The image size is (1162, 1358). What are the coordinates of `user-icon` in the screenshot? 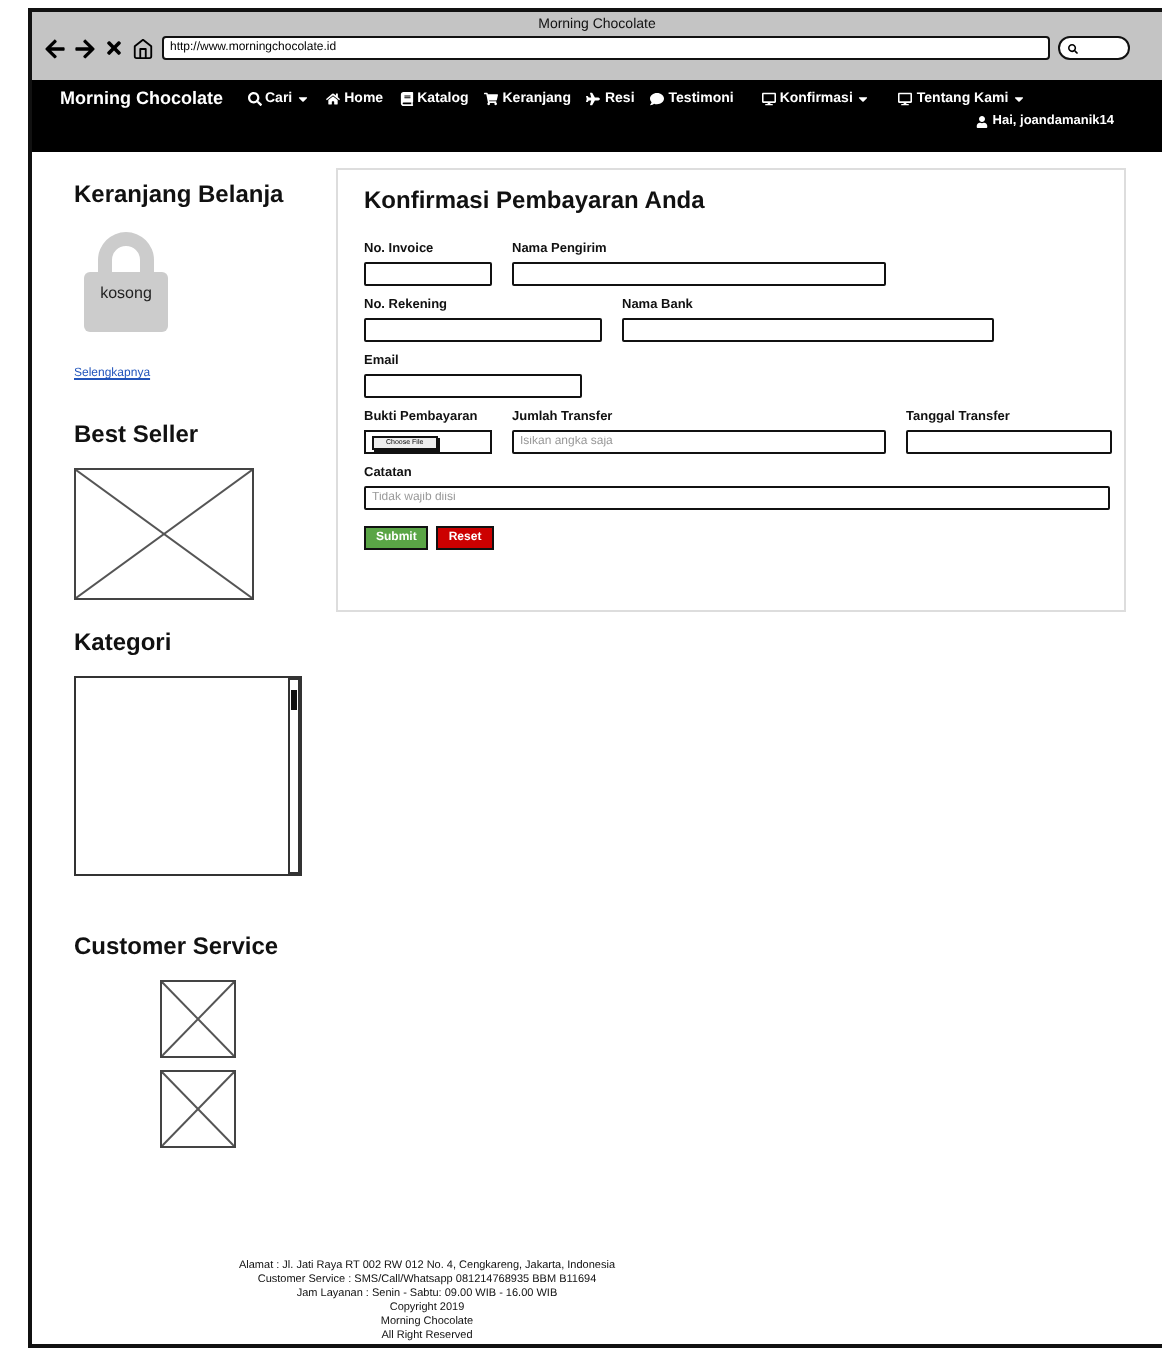 It's located at (982, 121).